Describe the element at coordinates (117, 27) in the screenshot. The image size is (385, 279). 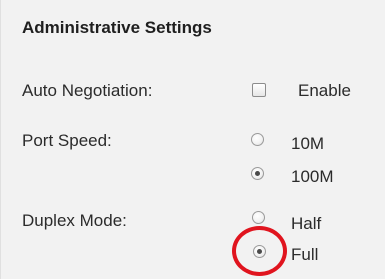
I see `section-title: Administrative Settings` at that location.